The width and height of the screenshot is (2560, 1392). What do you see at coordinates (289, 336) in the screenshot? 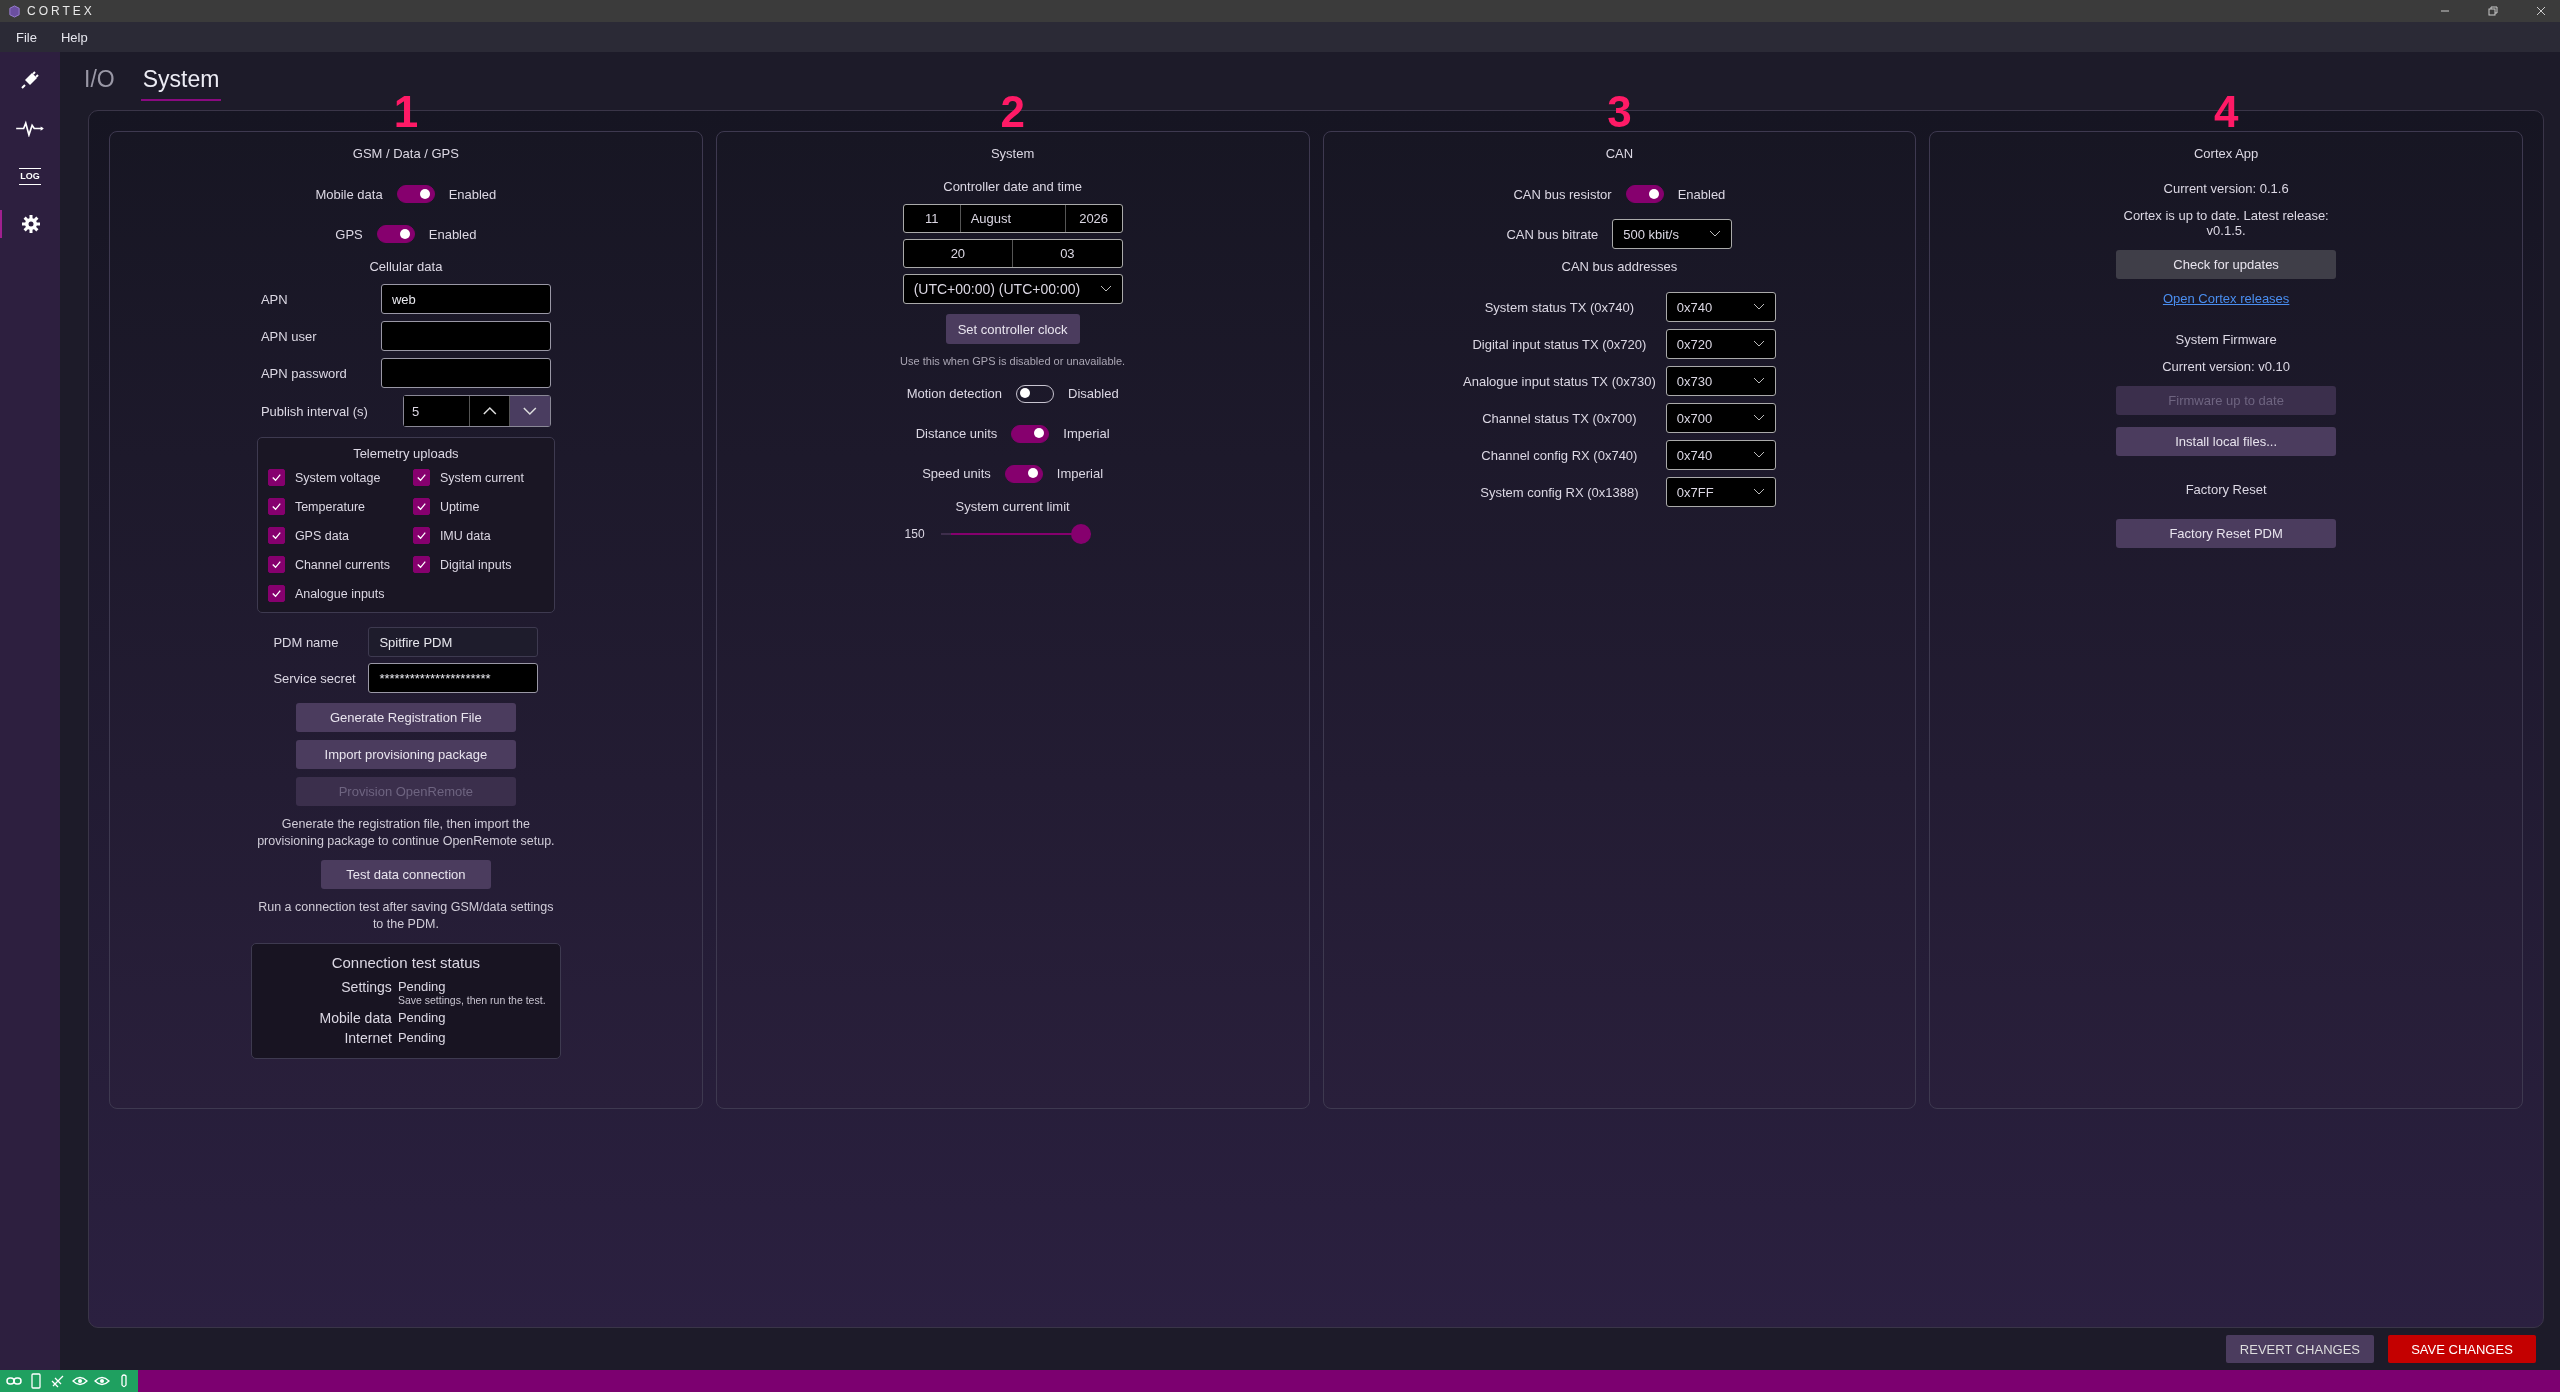
I see `field-label: APN user` at bounding box center [289, 336].